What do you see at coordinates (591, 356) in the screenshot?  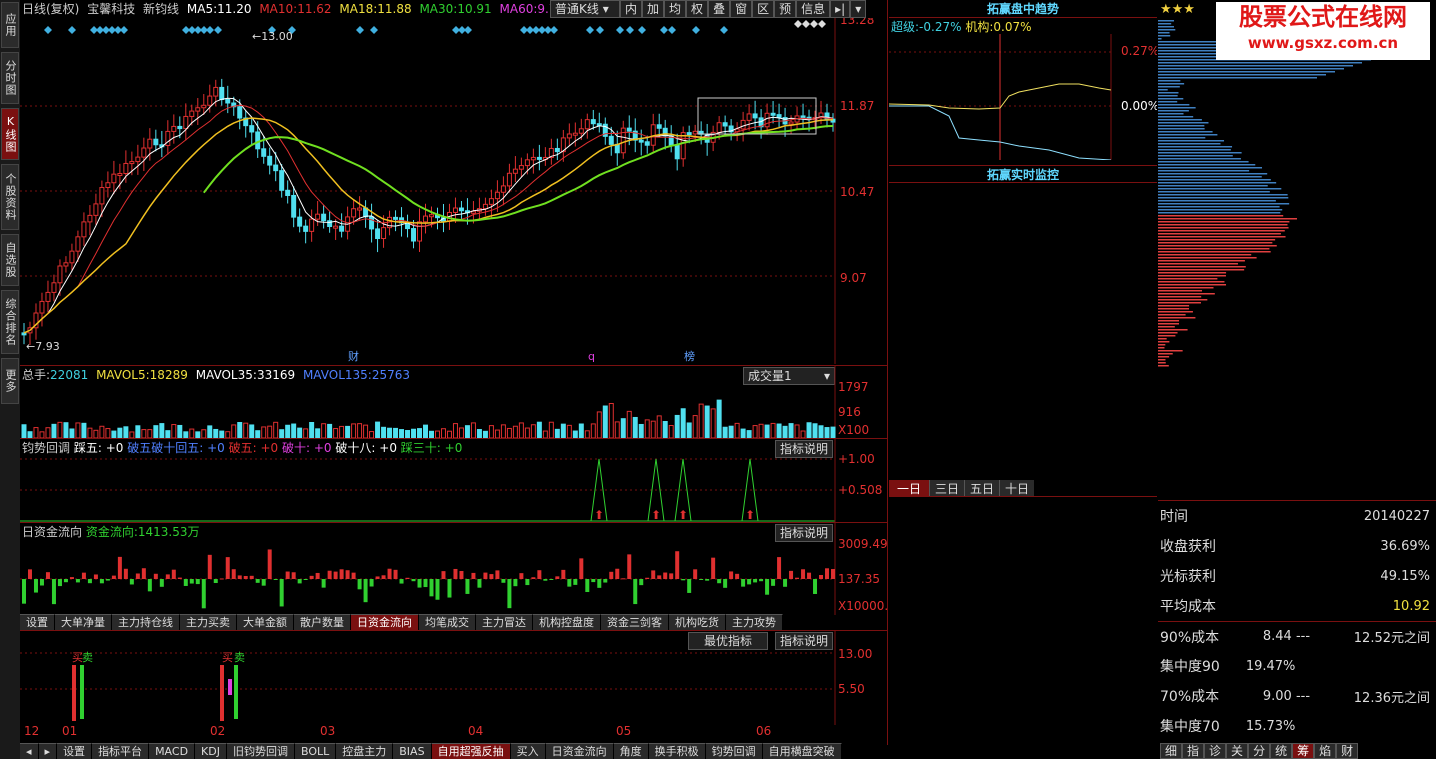 I see `event-q: q` at bounding box center [591, 356].